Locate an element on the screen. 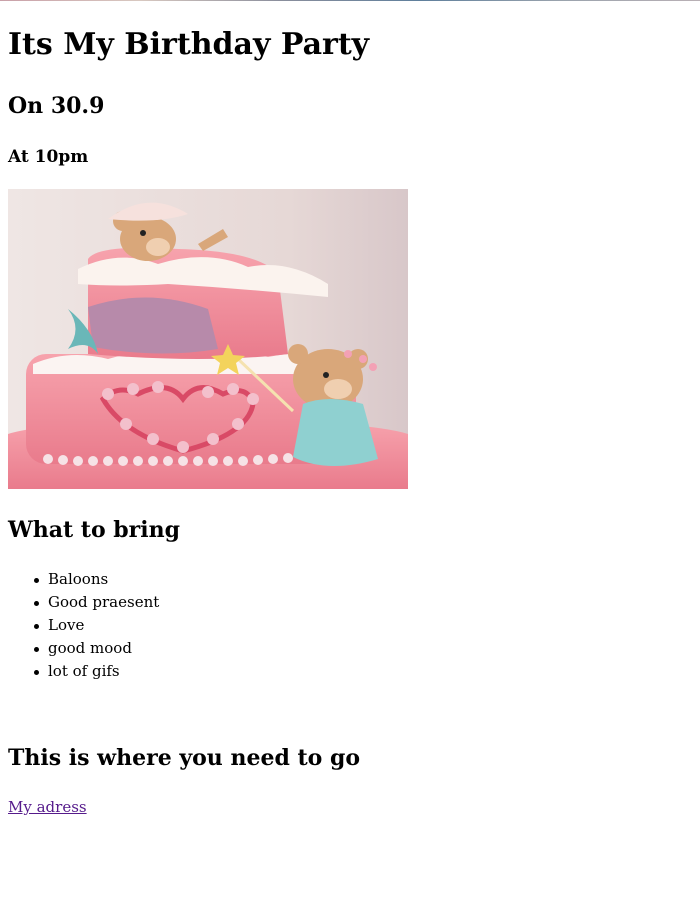 This screenshot has height=909, width=700. list-item-label: Love is located at coordinates (66, 625).